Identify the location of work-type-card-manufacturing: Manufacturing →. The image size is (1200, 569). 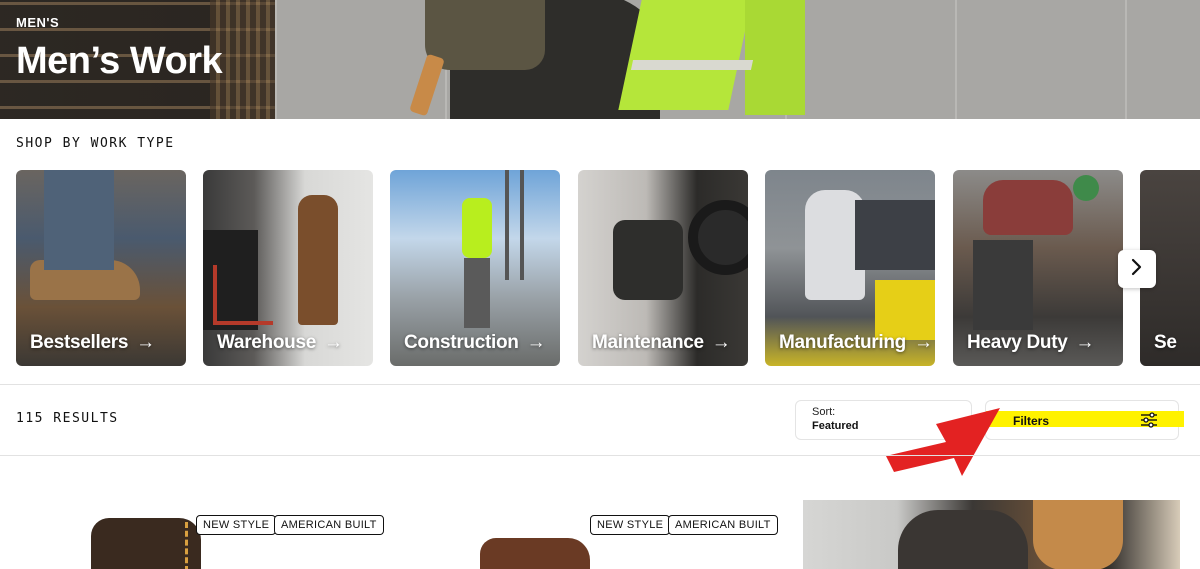
(850, 268).